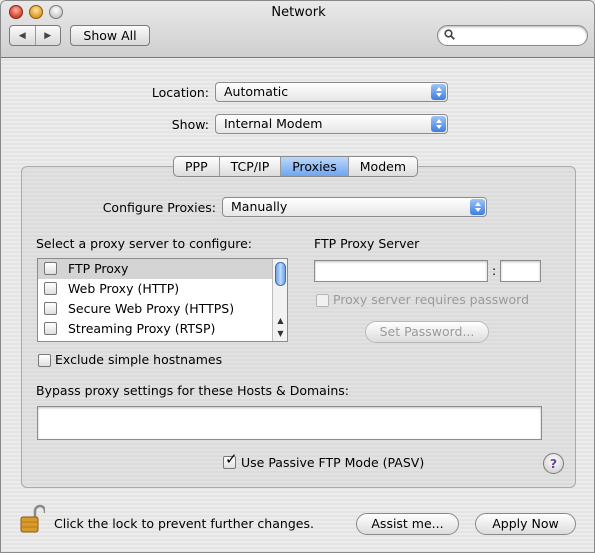 The image size is (595, 553). Describe the element at coordinates (151, 308) in the screenshot. I see `list-item-label: Secure Web Proxy (HTTPS)` at that location.